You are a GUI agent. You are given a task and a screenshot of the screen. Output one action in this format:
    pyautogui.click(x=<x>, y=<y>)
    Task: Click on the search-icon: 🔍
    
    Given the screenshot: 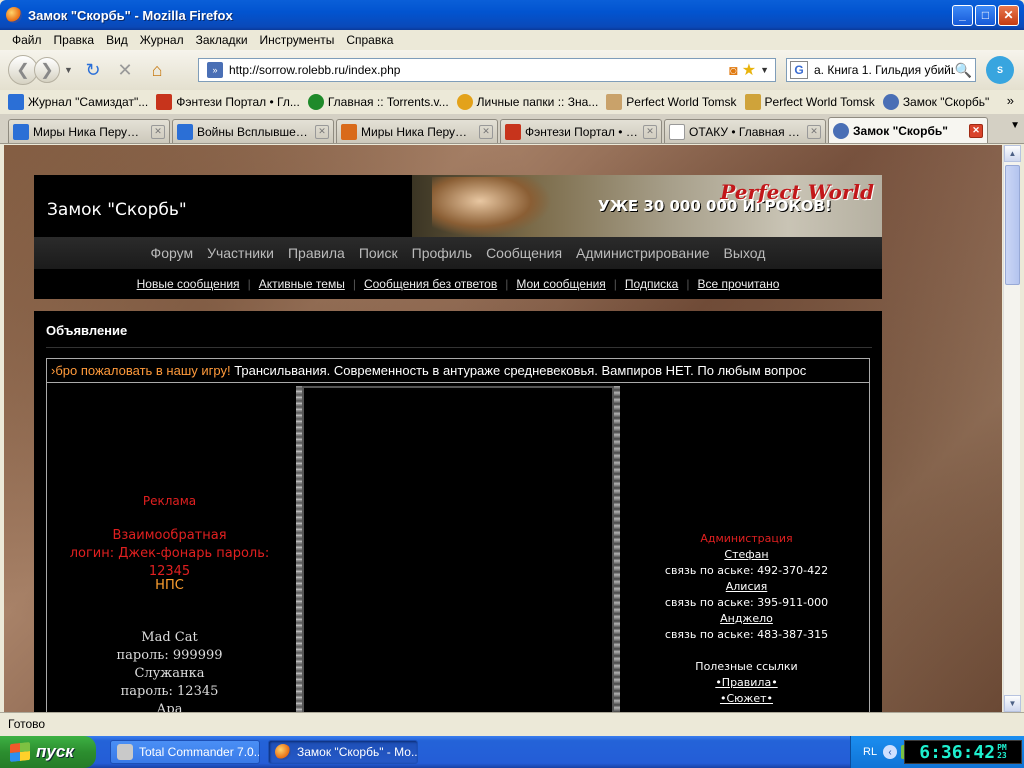 What is the action you would take?
    pyautogui.click(x=963, y=70)
    